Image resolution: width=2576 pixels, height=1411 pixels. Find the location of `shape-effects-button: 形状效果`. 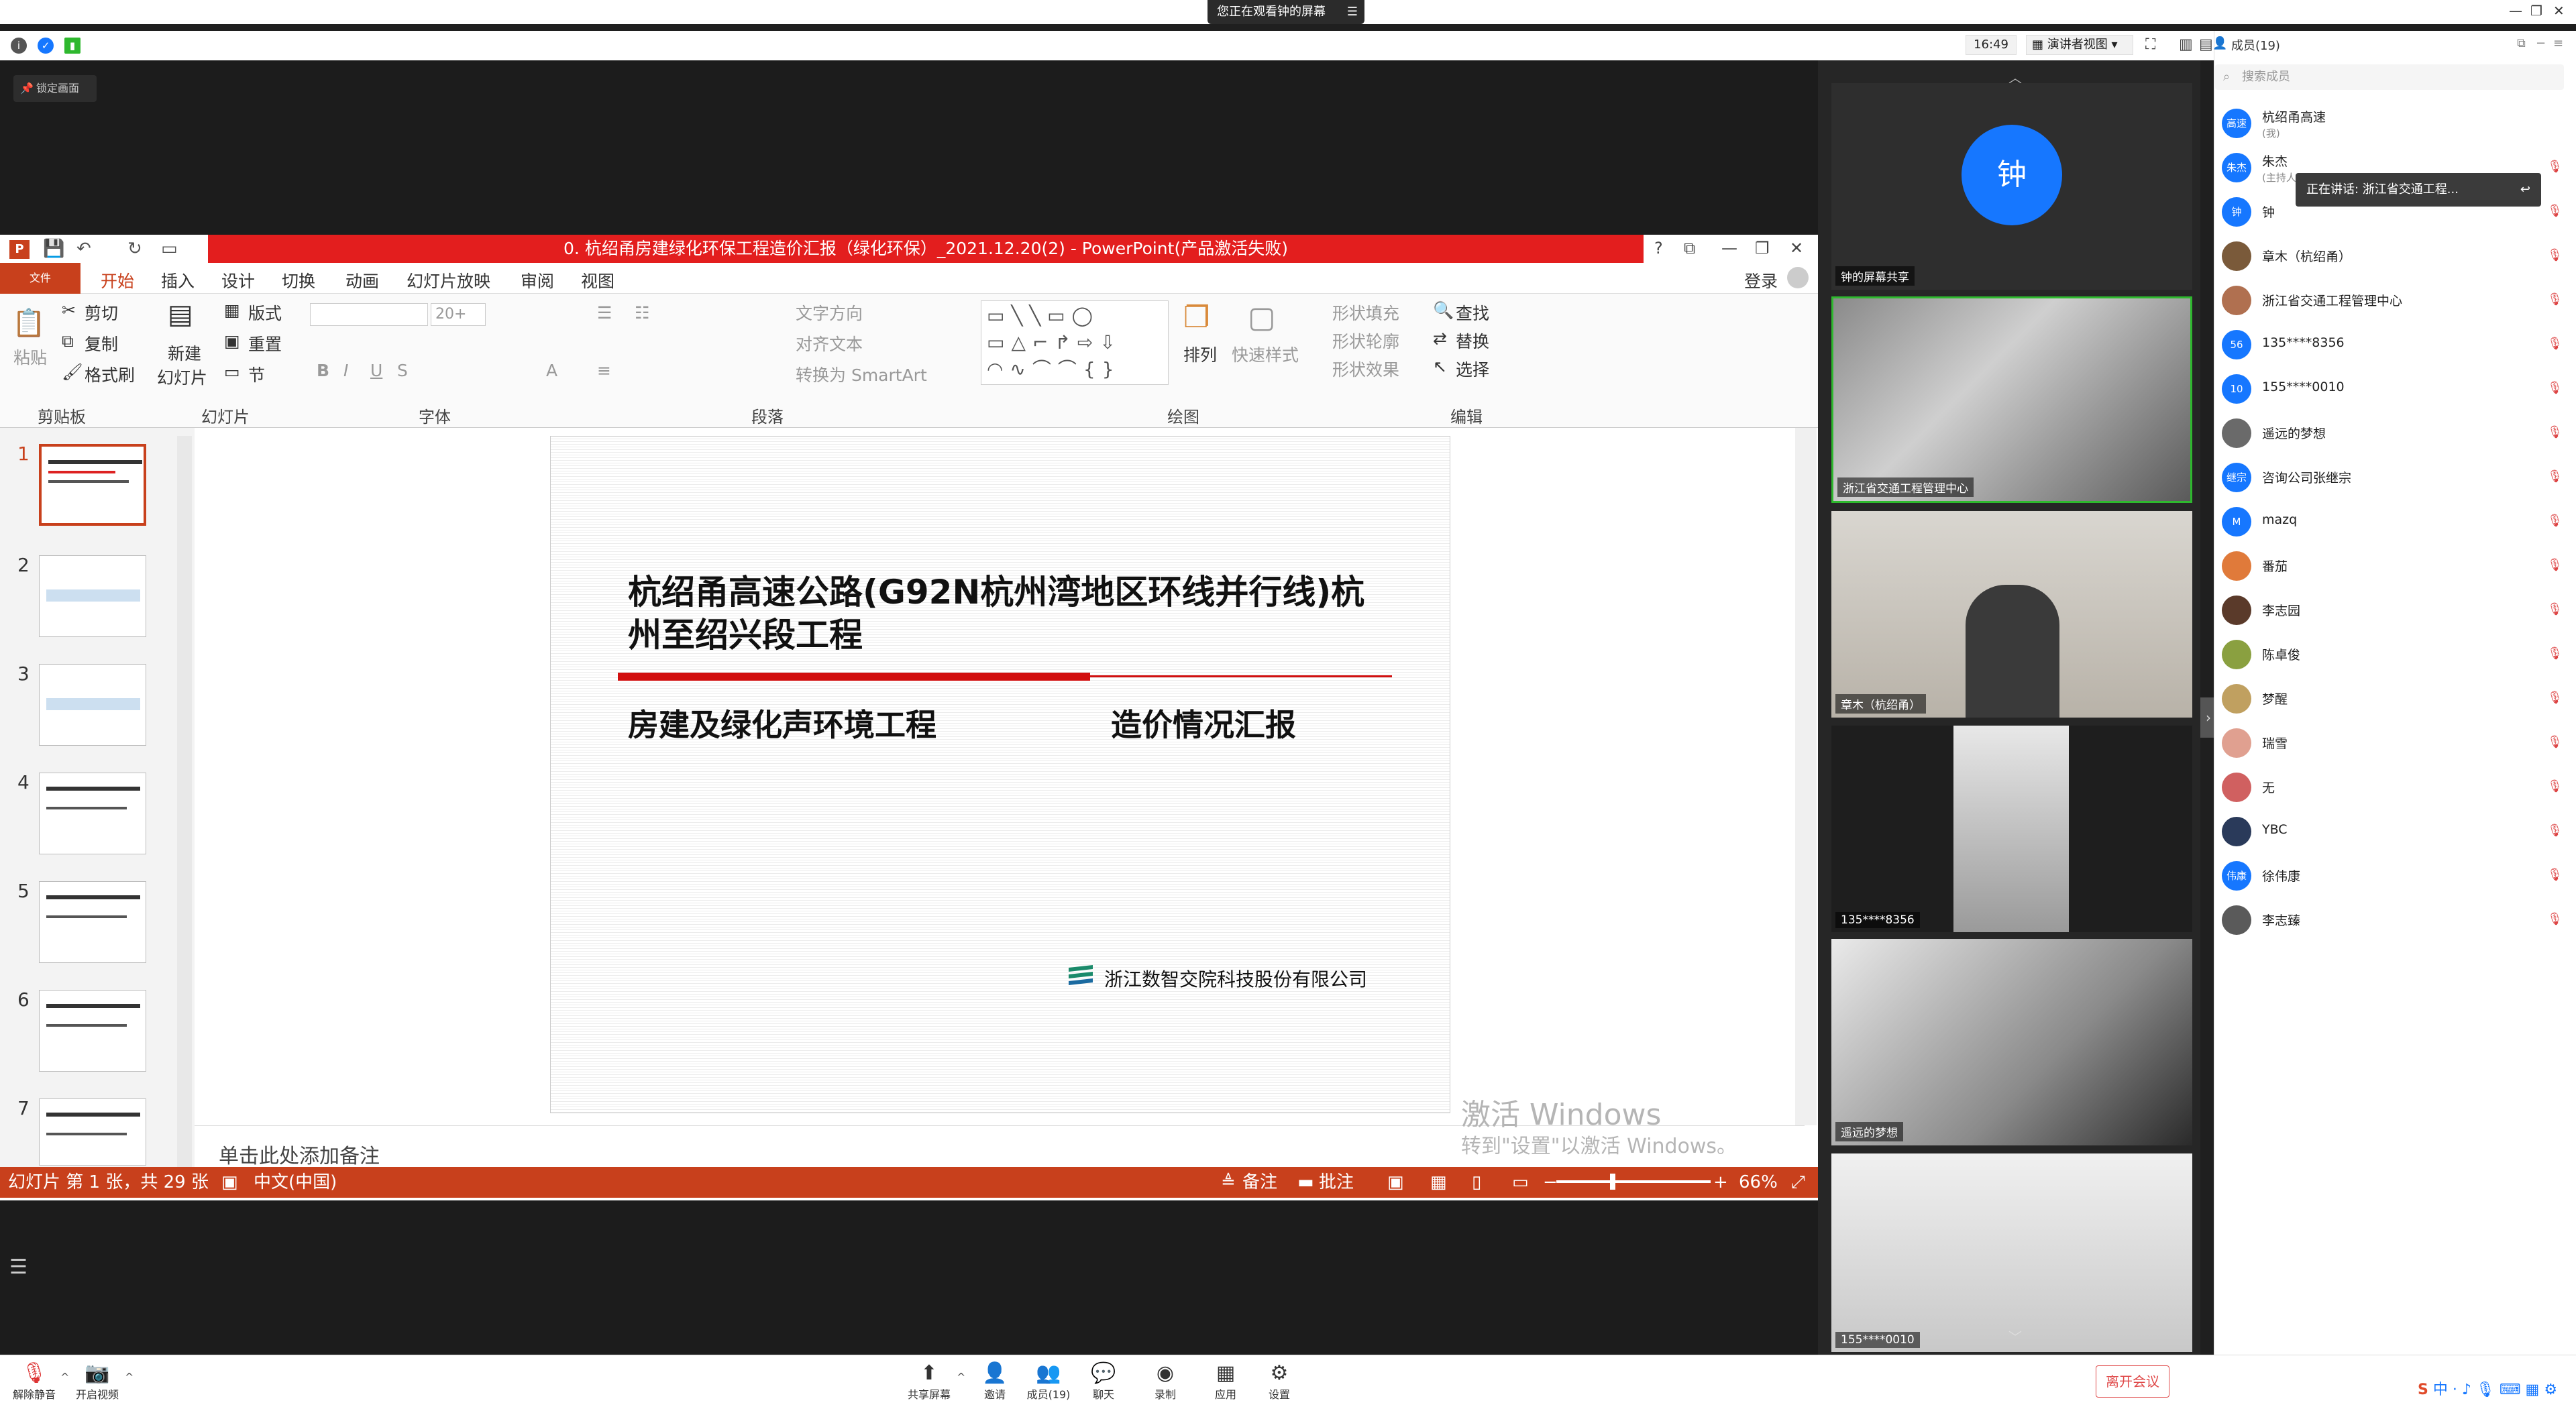

shape-effects-button: 形状效果 is located at coordinates (1365, 369).